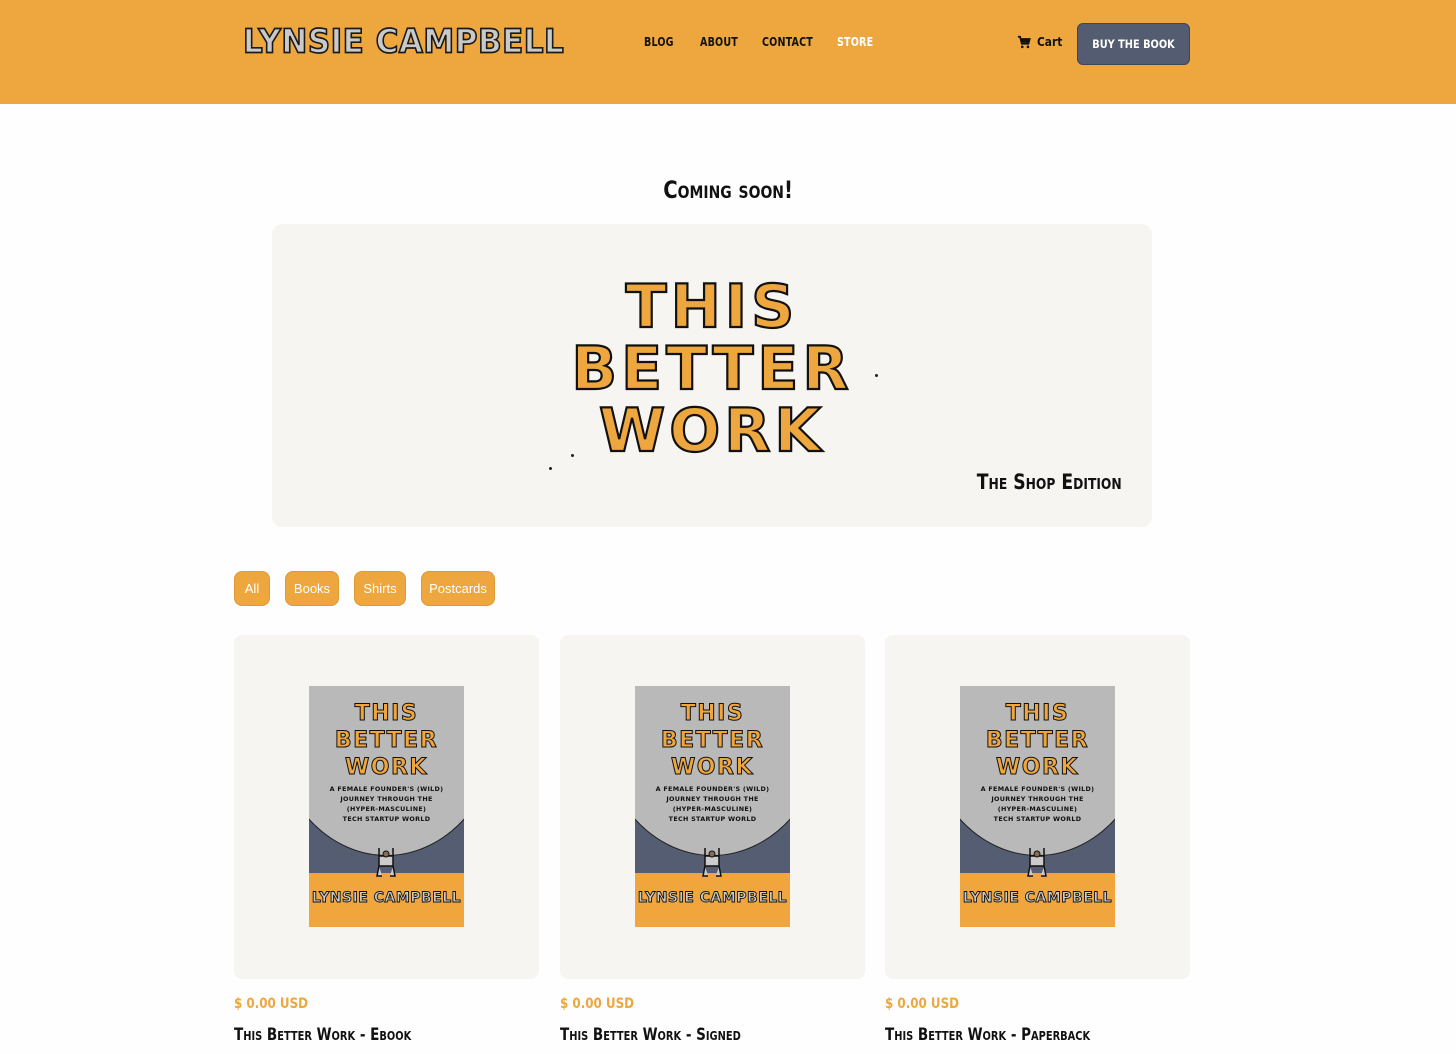 This screenshot has height=1054, width=1456. I want to click on product-name: This Better Work - Paperback, so click(987, 1034).